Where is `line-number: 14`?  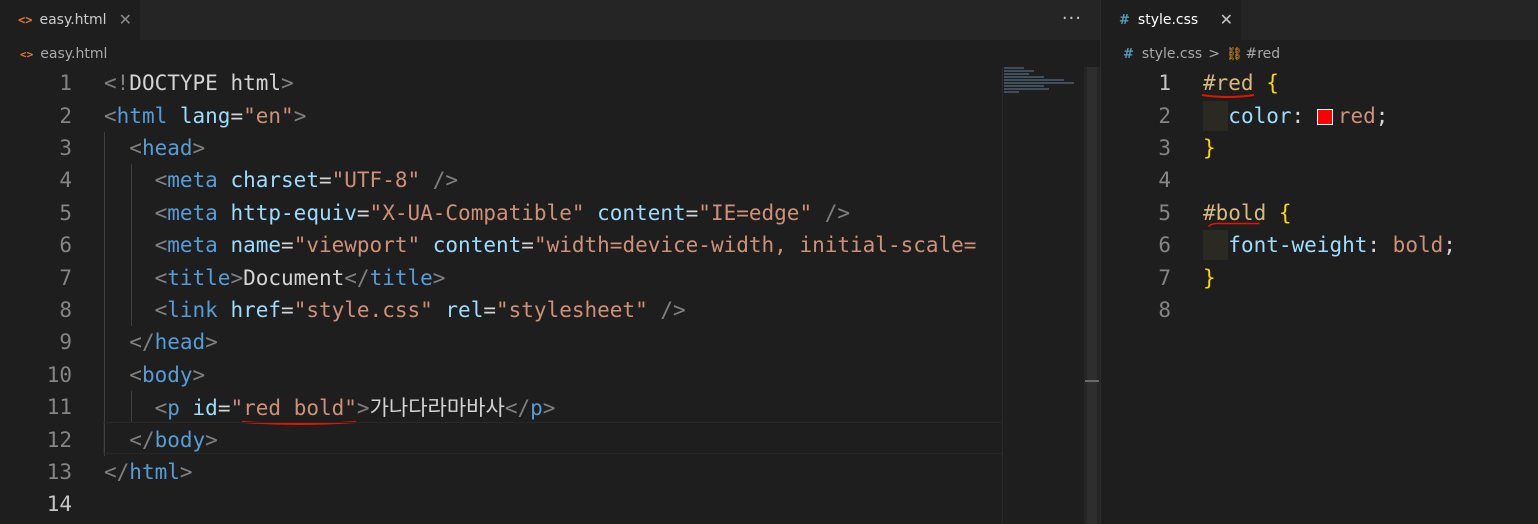
line-number: 14 is located at coordinates (59, 504).